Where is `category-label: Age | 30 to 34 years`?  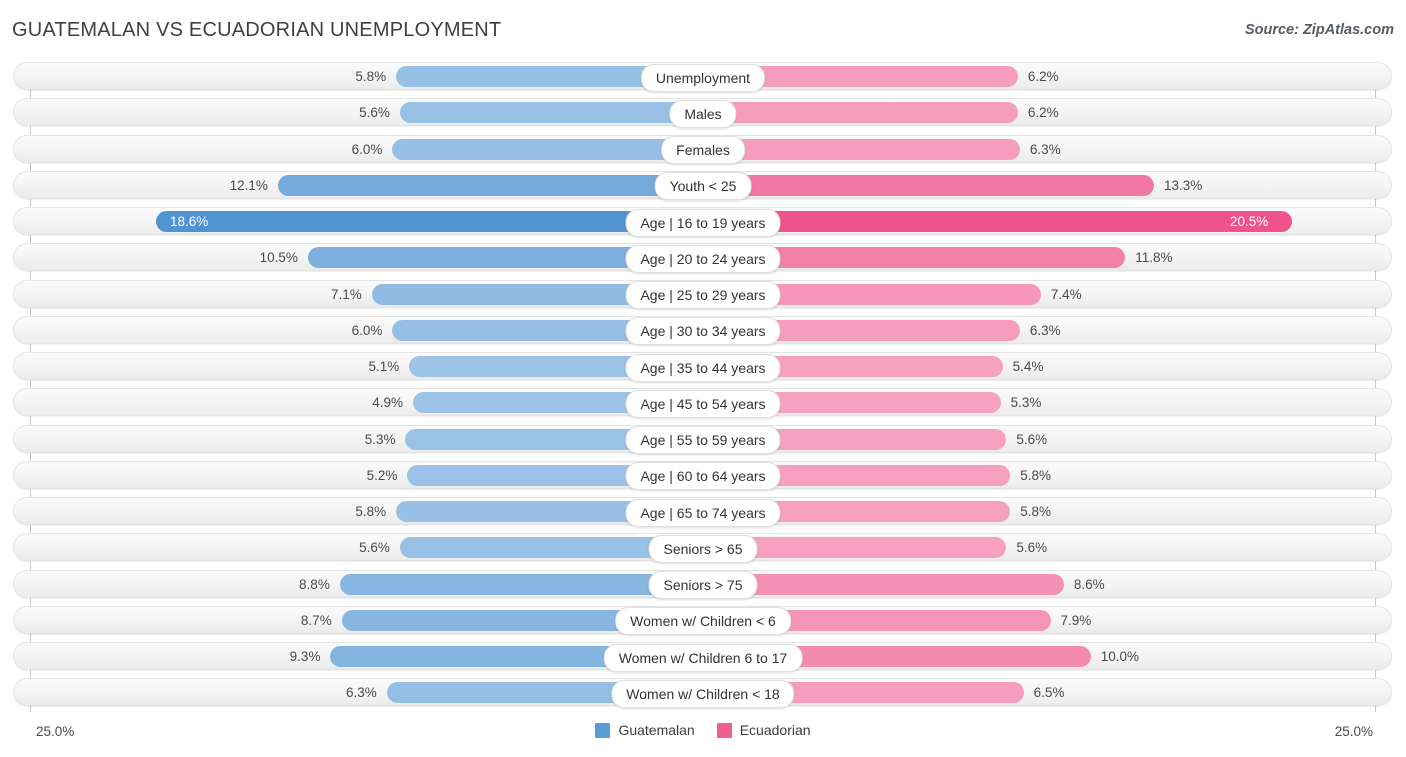 category-label: Age | 30 to 34 years is located at coordinates (703, 331).